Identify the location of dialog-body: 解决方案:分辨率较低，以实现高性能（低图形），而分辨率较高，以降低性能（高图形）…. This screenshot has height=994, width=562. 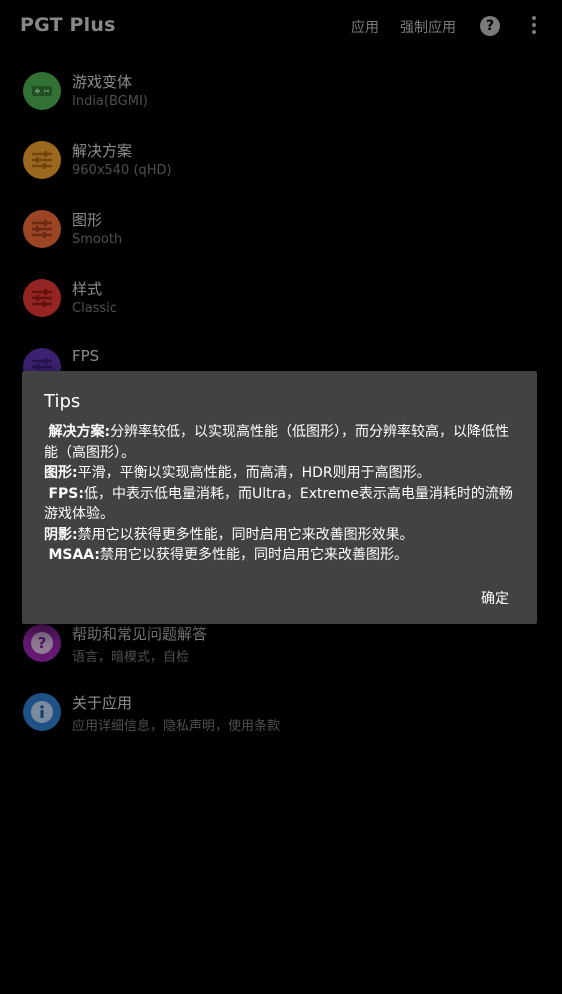
(283, 494).